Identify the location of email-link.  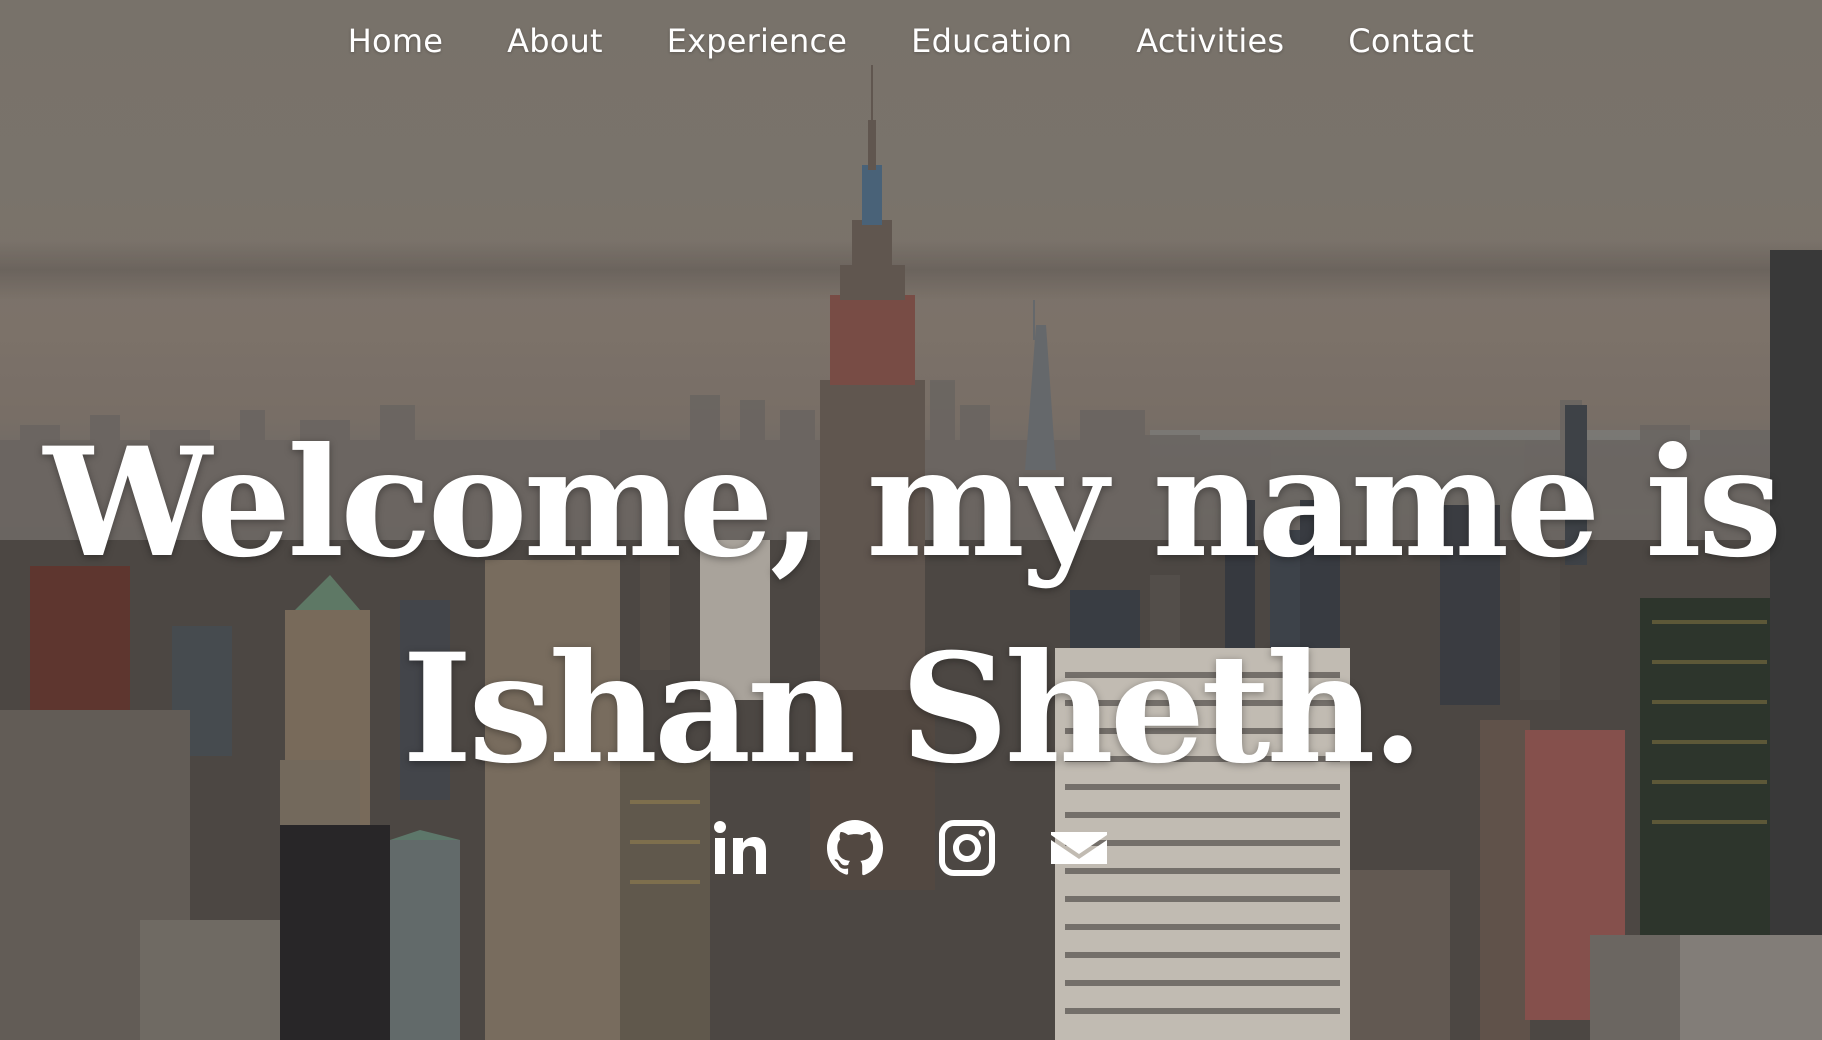
(1079, 848).